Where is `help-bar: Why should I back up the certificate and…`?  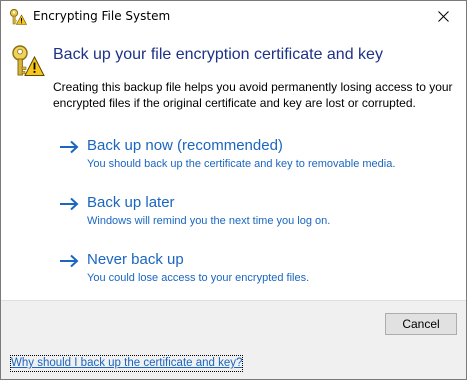 help-bar: Why should I back up the certificate and… is located at coordinates (233, 365).